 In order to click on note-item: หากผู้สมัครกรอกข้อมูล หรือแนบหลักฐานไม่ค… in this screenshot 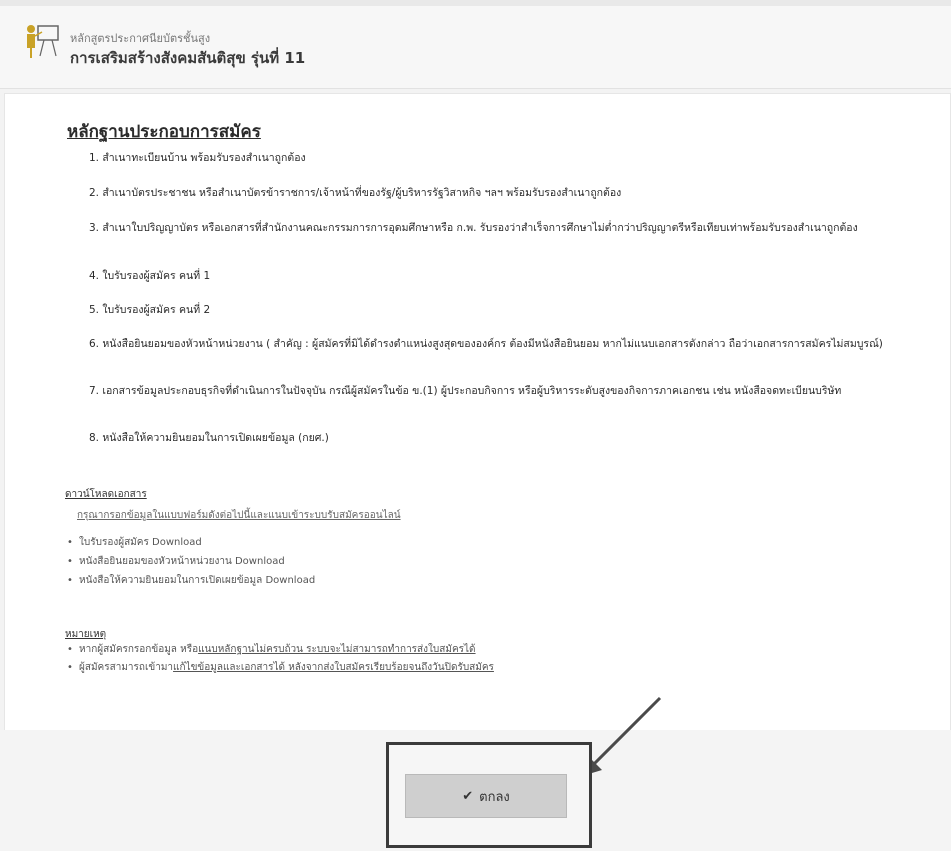, I will do `click(271, 650)`.